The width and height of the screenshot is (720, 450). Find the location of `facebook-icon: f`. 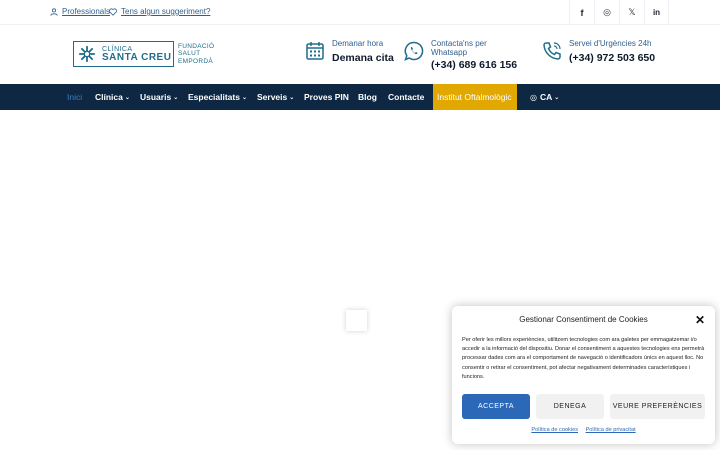

facebook-icon: f is located at coordinates (581, 12).